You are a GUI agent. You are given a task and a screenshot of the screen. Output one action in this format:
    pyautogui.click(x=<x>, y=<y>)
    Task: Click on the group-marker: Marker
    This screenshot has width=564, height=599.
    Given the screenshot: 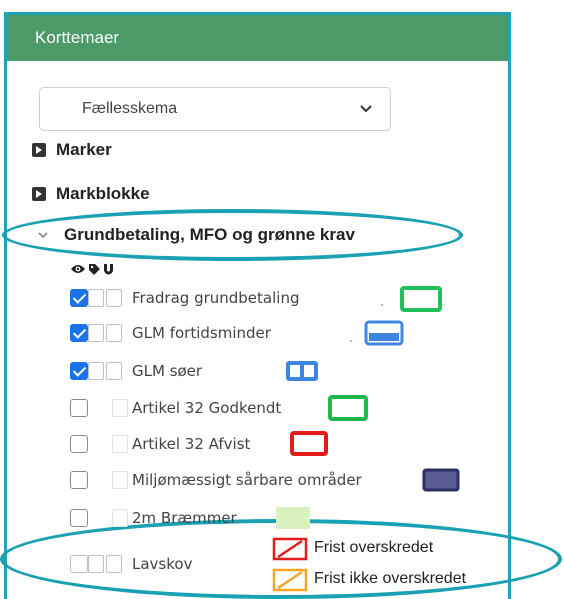 What is the action you would take?
    pyautogui.click(x=72, y=150)
    